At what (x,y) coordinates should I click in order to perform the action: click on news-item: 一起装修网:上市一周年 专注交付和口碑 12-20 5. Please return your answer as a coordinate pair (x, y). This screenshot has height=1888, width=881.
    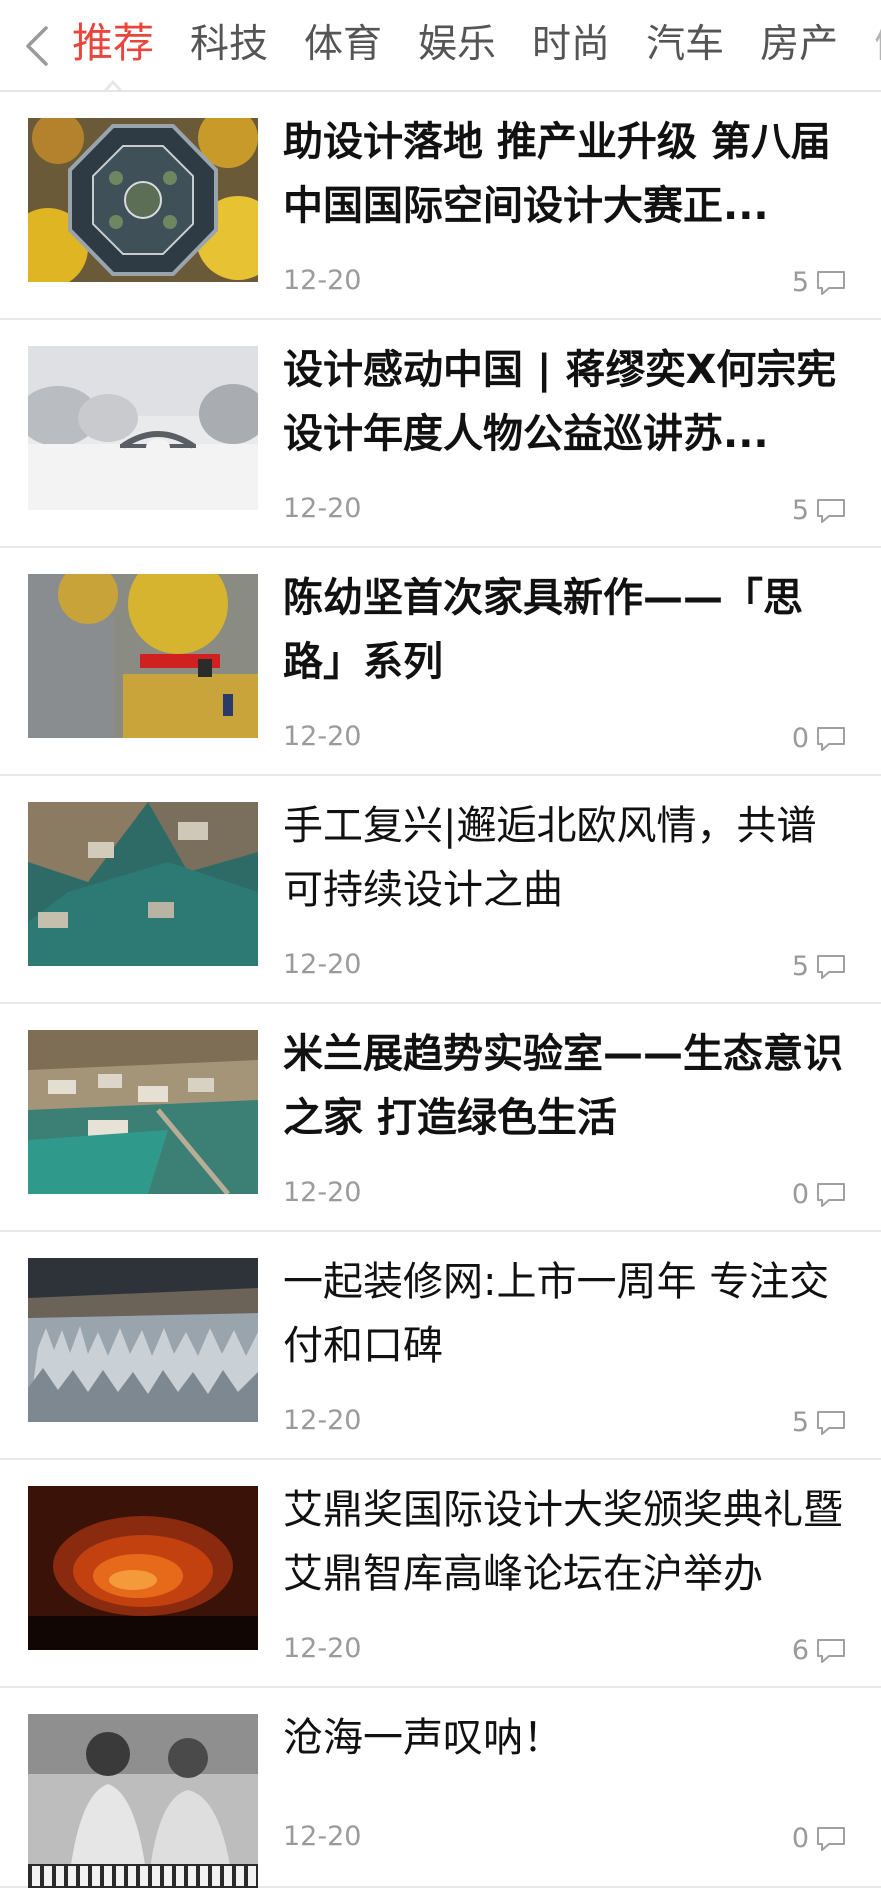
    Looking at the image, I should click on (440, 1346).